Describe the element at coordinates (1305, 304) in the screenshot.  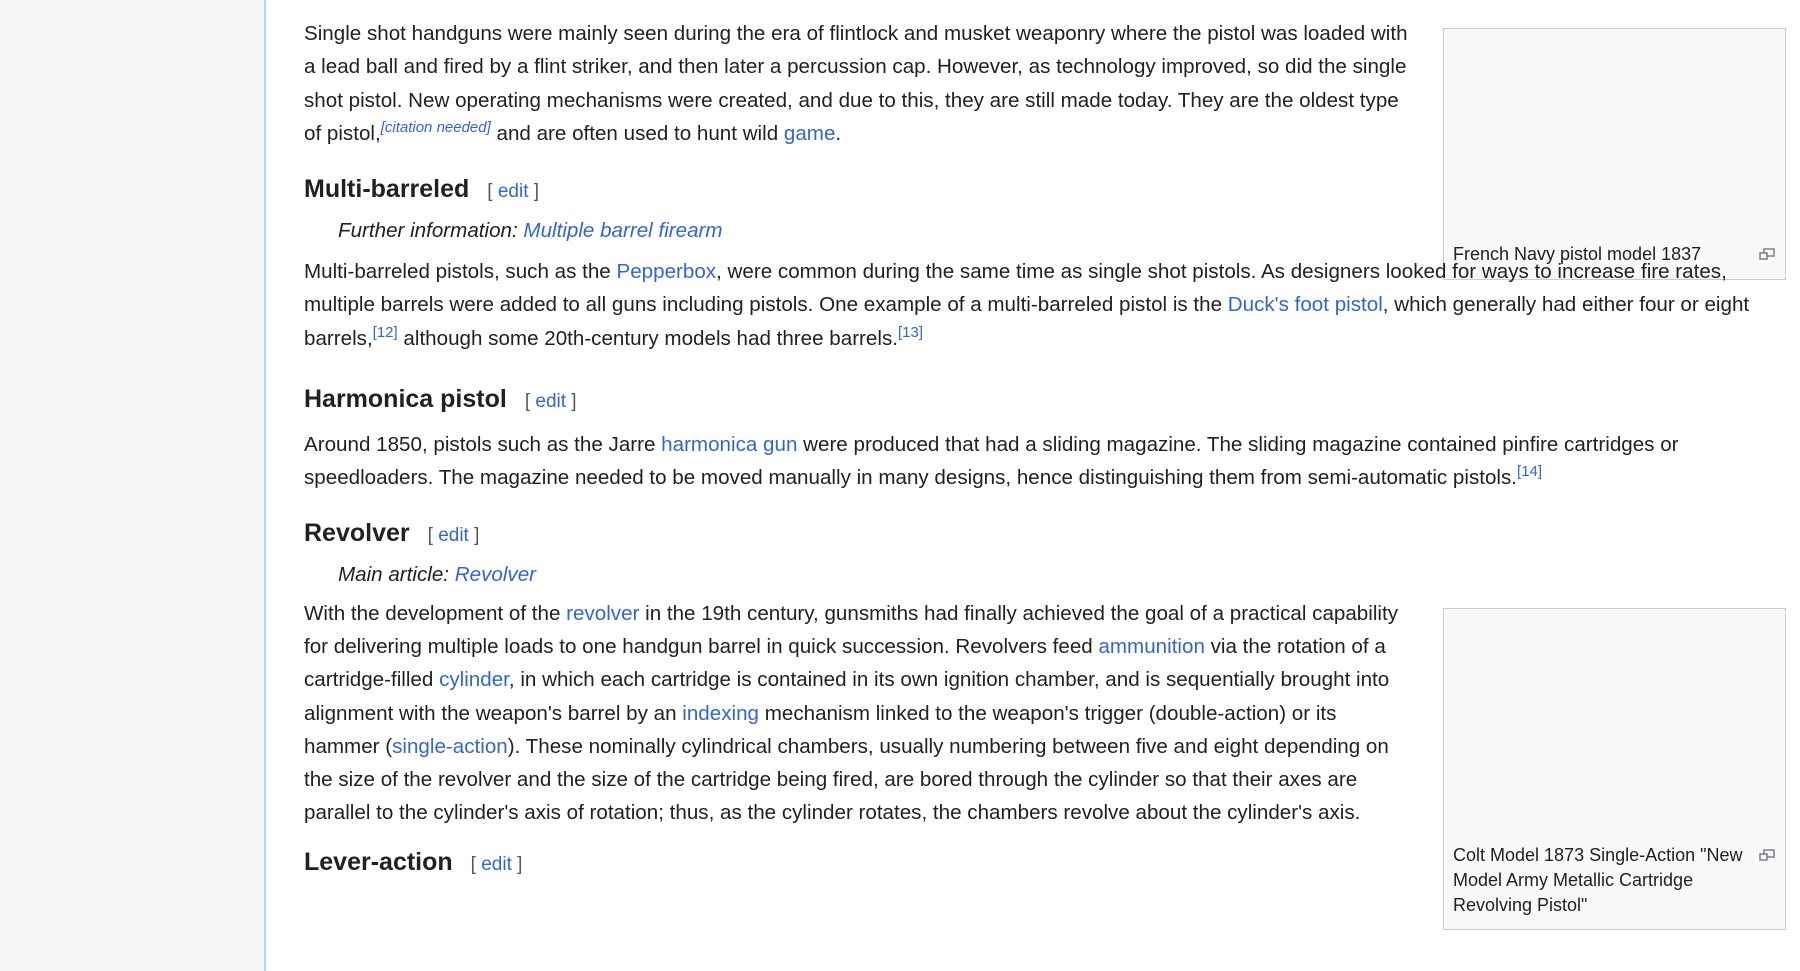
I see `link-ducks-foot-pistol: Duck's foot pistol` at that location.